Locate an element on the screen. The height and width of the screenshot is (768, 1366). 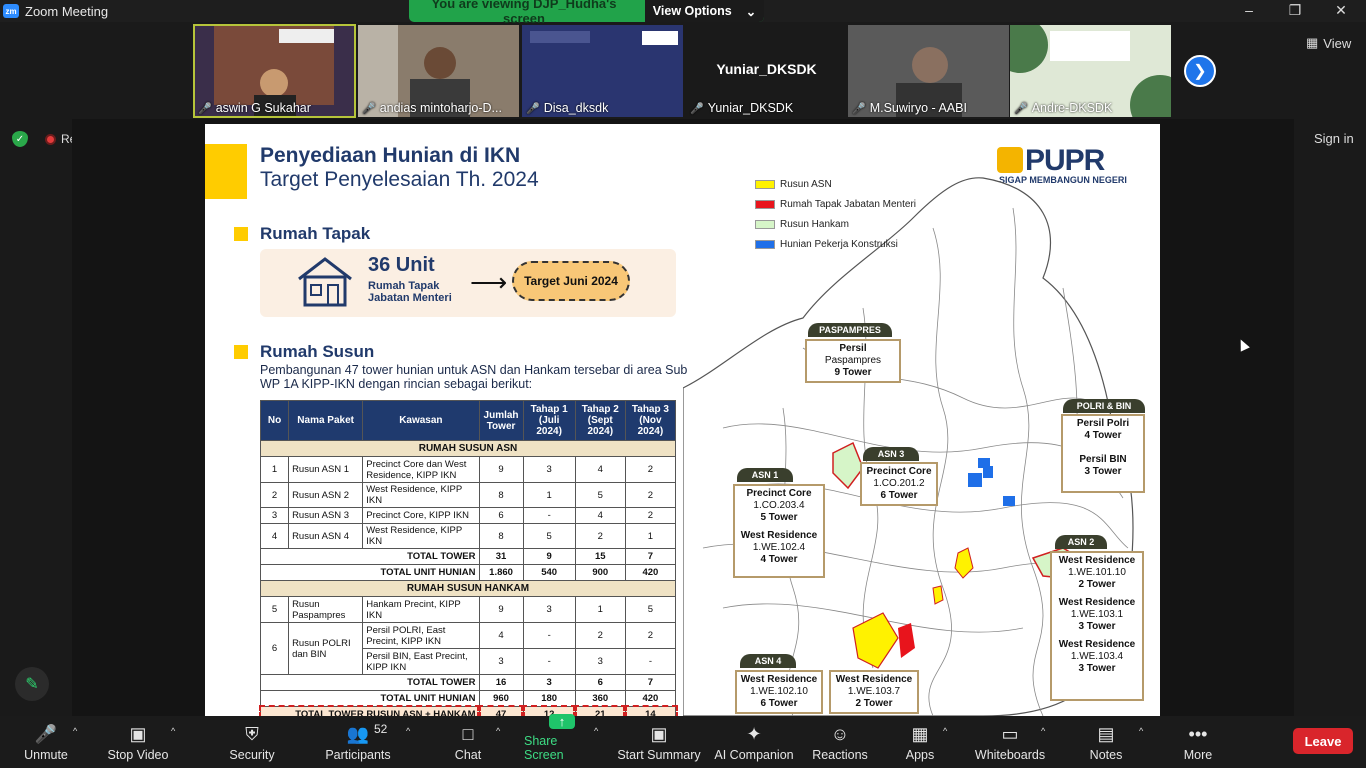
notes-icon: ▤ is located at coordinates (1106, 734).